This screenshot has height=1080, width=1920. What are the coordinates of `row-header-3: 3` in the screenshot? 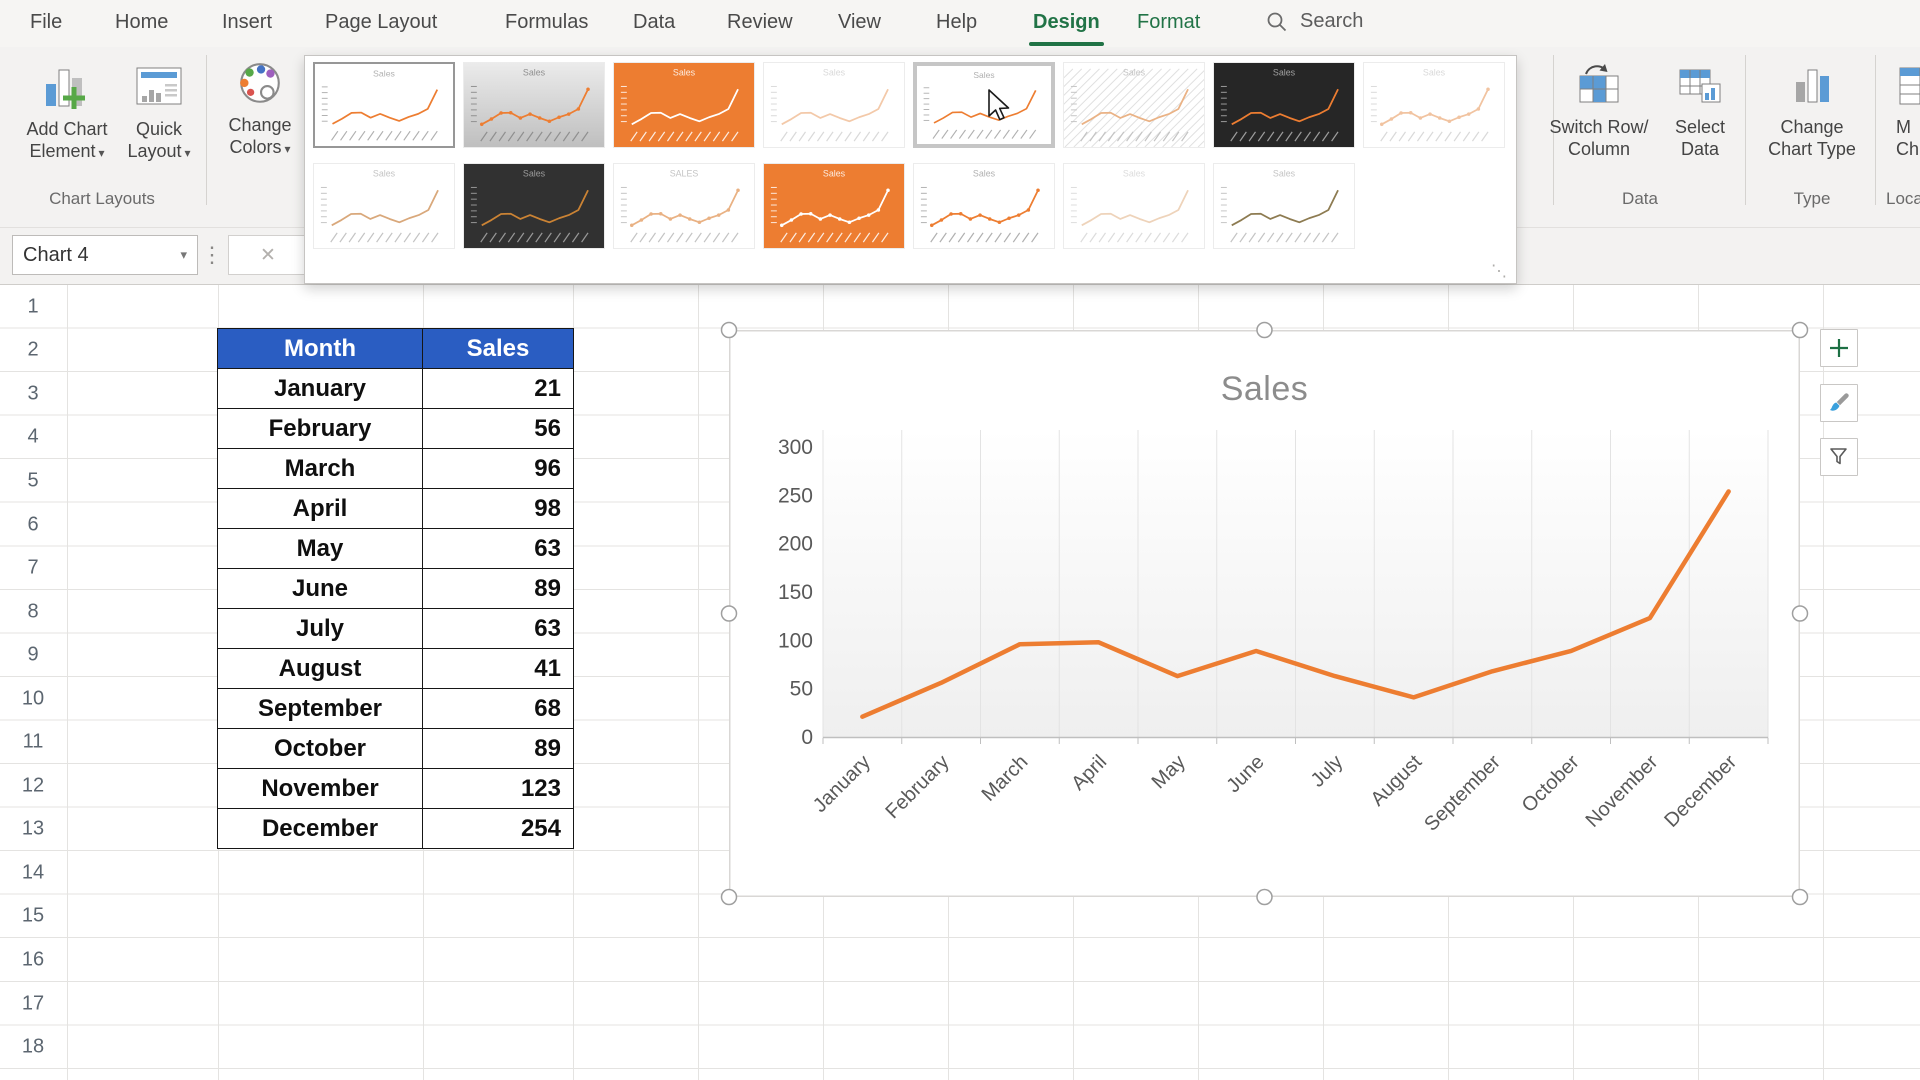 It's located at (33, 393).